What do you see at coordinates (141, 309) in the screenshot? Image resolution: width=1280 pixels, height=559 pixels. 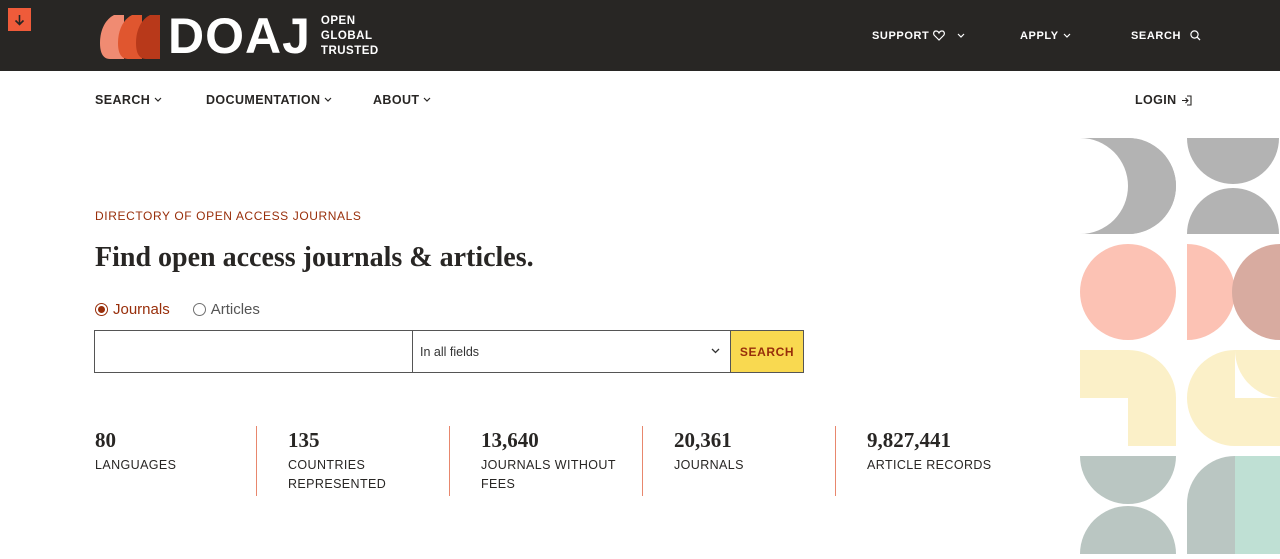 I see `radio-journals-label: Journals` at bounding box center [141, 309].